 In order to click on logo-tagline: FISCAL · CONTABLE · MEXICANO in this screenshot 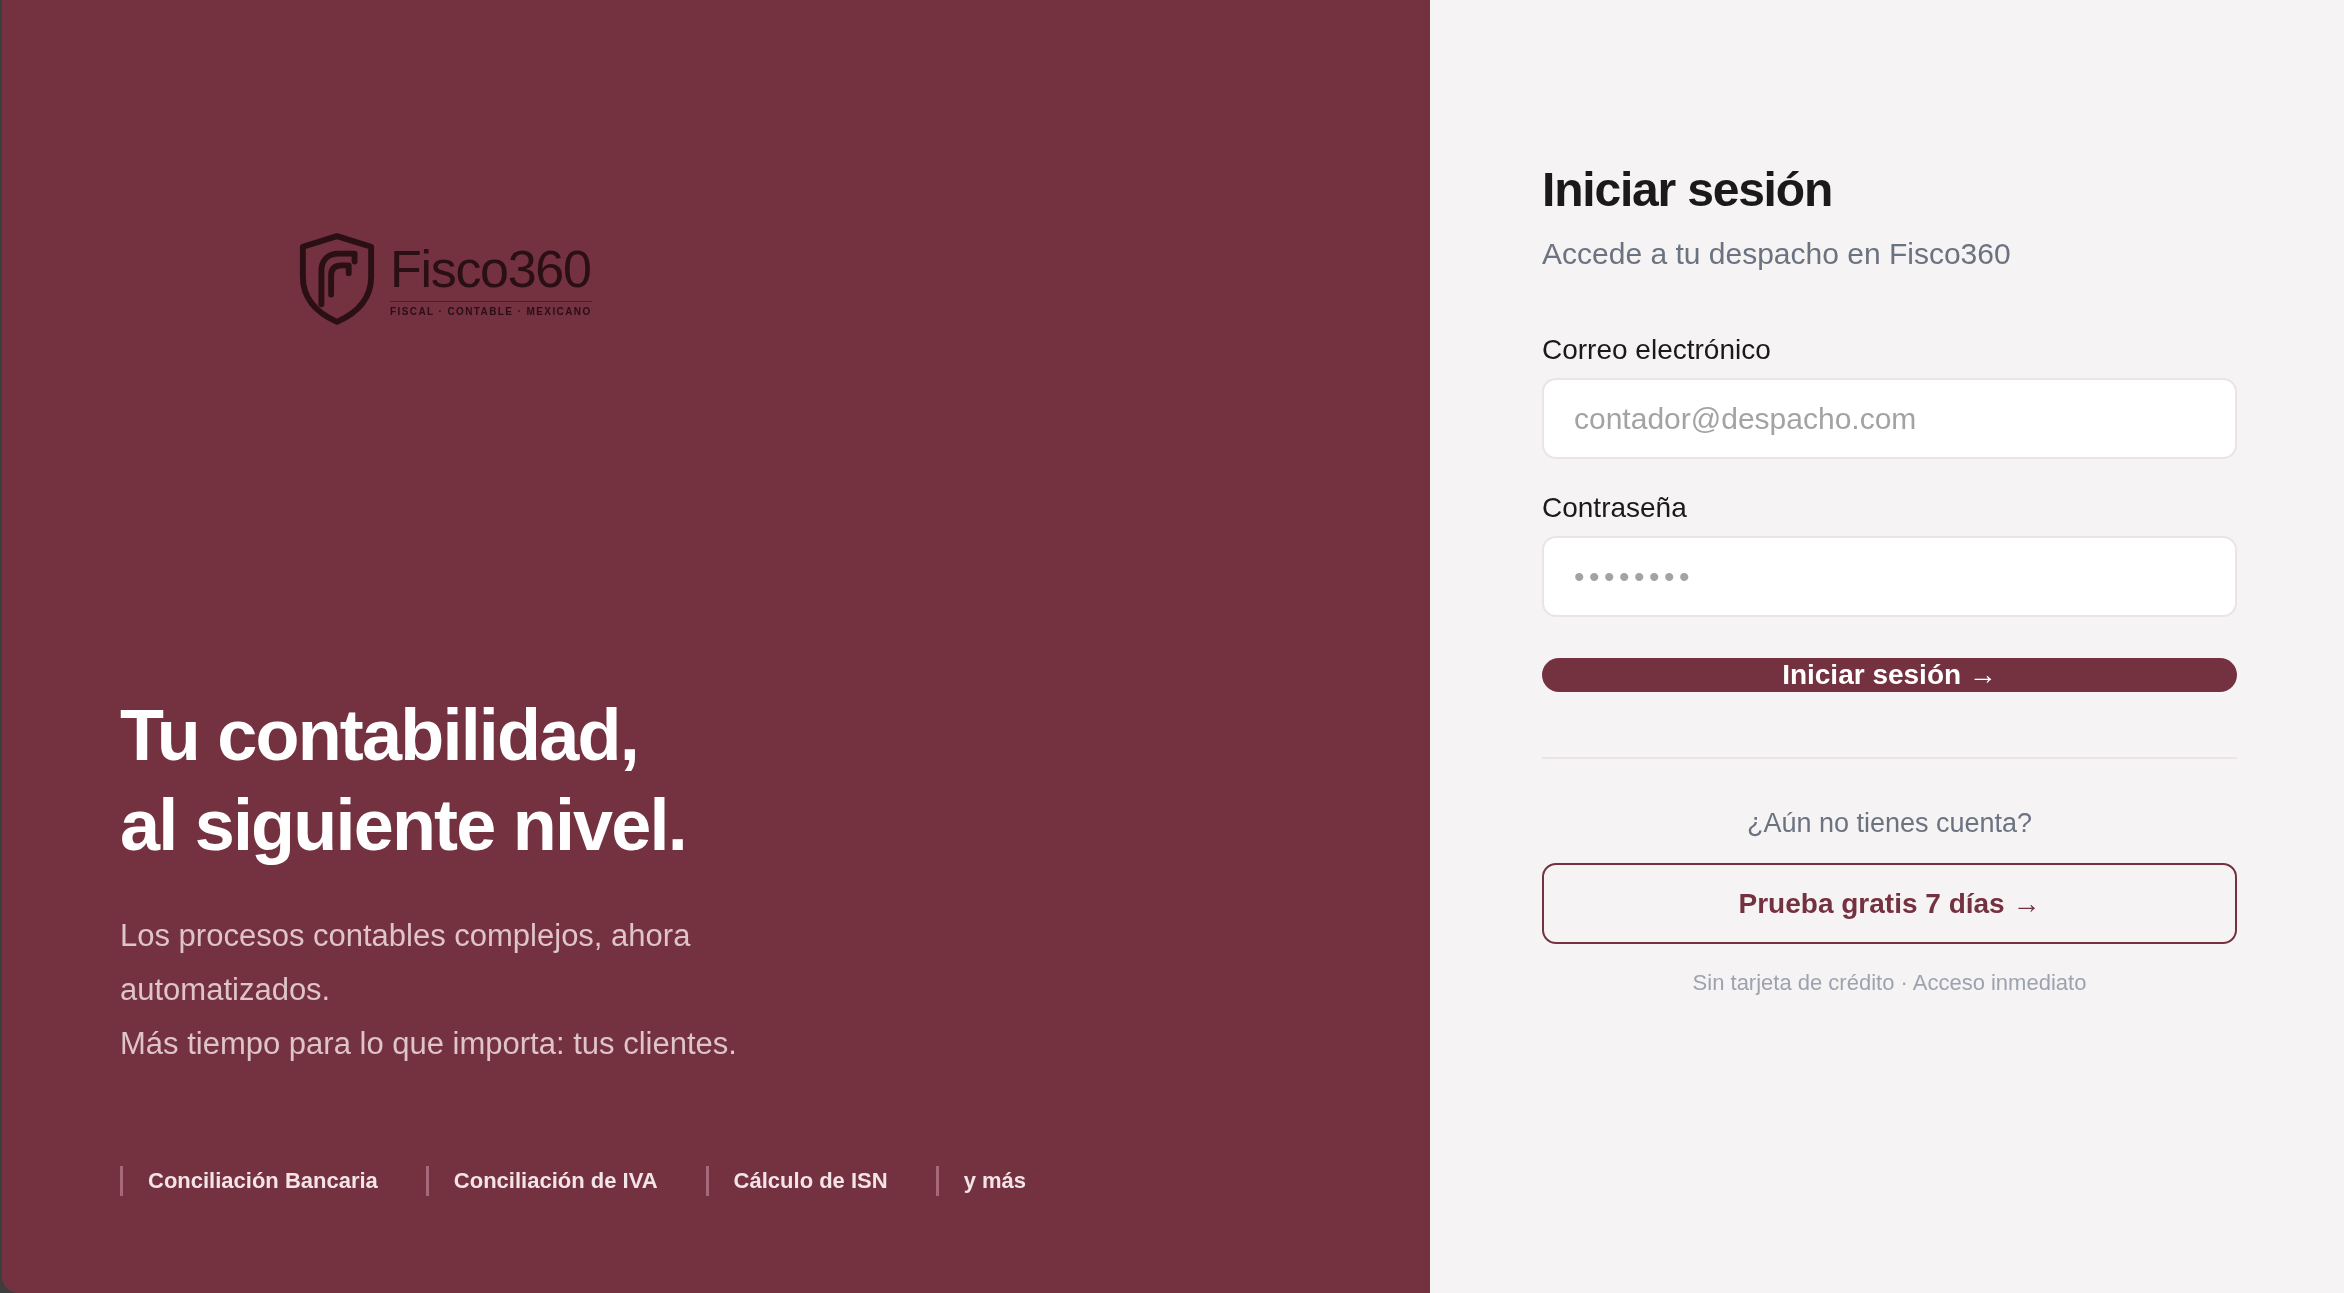, I will do `click(491, 311)`.